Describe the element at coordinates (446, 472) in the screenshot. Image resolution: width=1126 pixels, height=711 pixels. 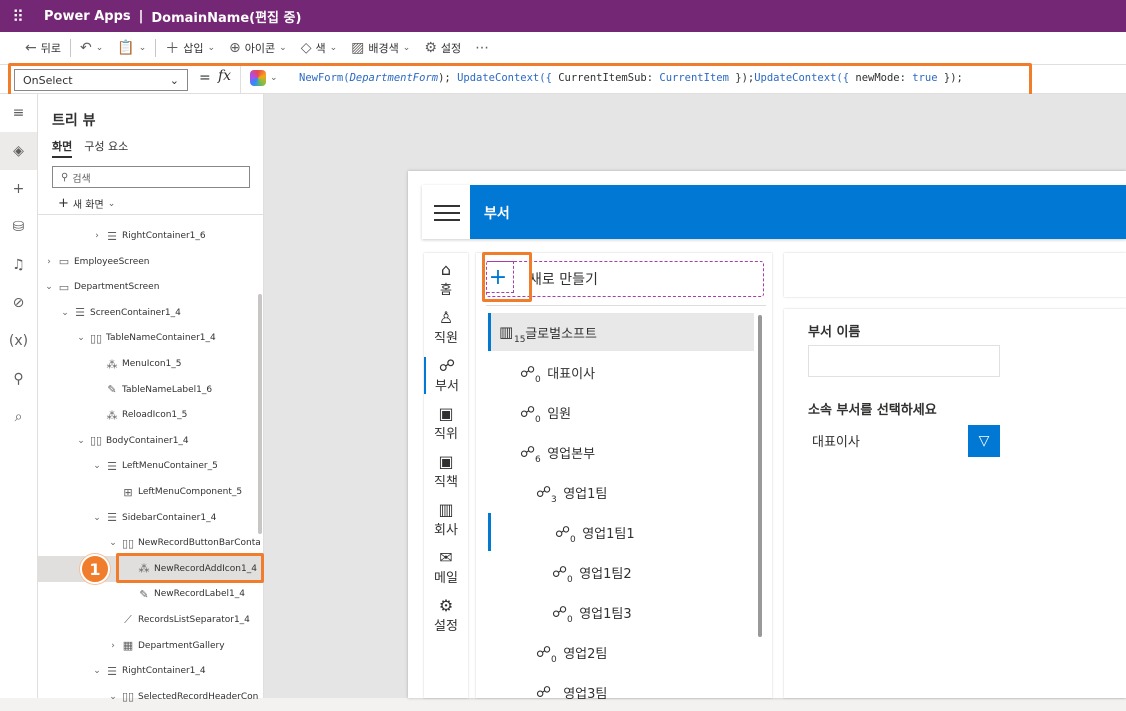
I see `left-menu-item: ▣ 직책` at that location.